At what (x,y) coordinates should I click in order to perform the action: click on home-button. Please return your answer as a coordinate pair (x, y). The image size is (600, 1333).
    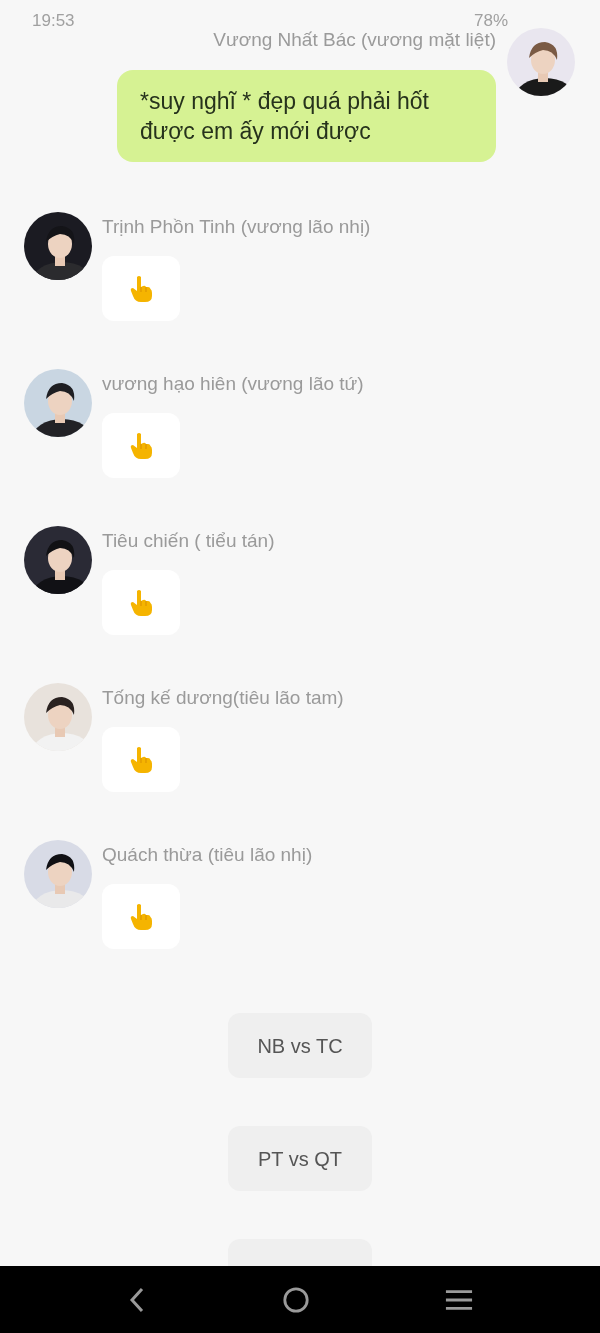
    Looking at the image, I should click on (296, 1299).